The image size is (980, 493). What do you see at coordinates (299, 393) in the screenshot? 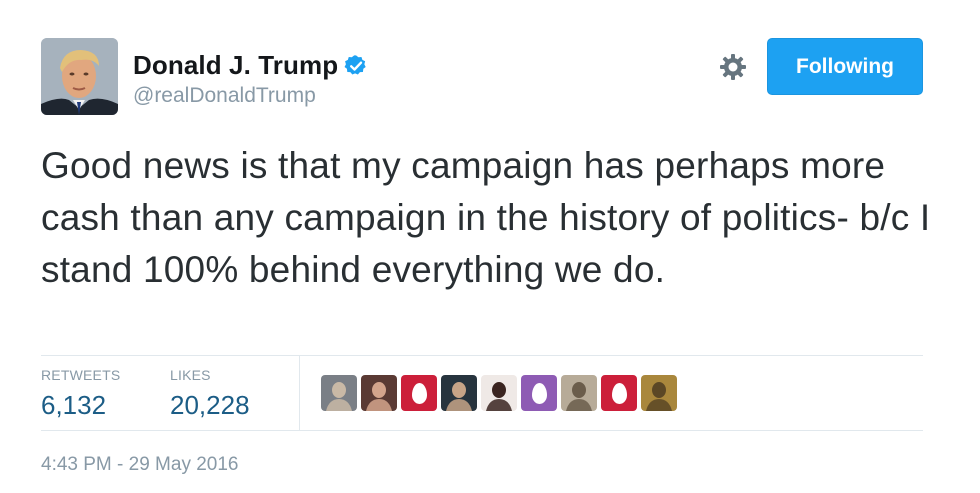
I see `stats-separator` at bounding box center [299, 393].